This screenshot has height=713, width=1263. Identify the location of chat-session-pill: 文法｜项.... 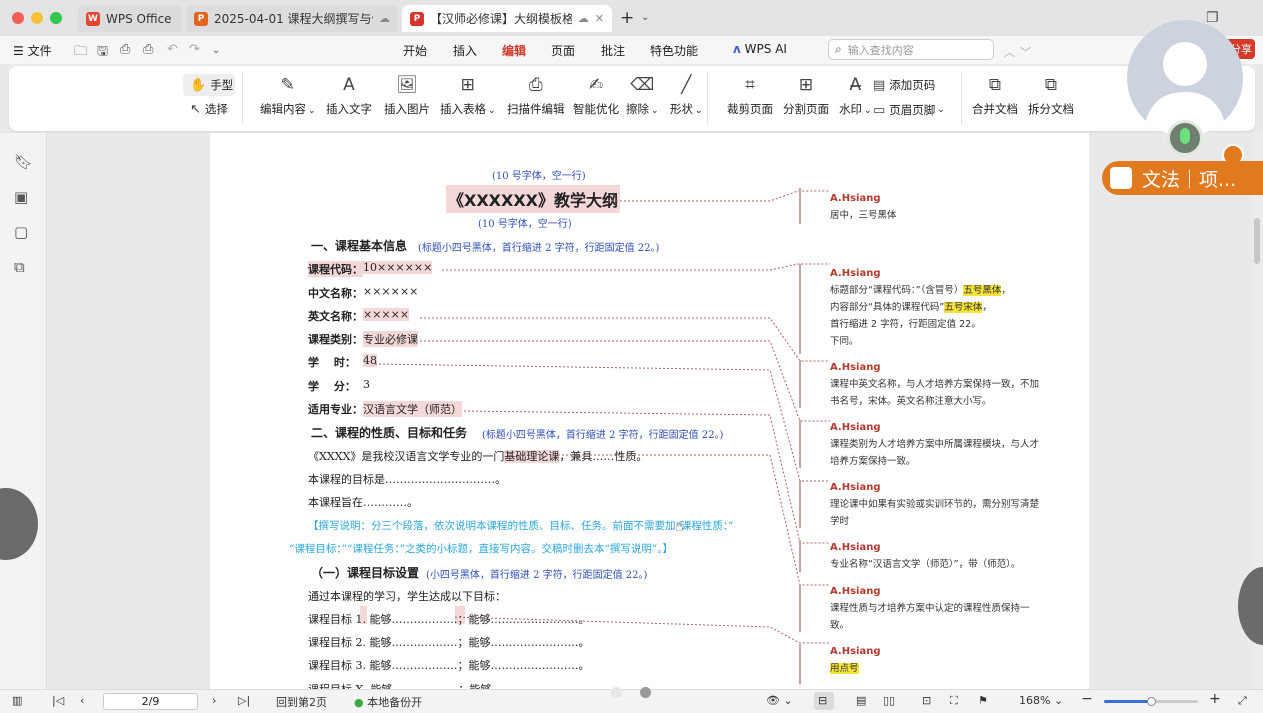
(1182, 178).